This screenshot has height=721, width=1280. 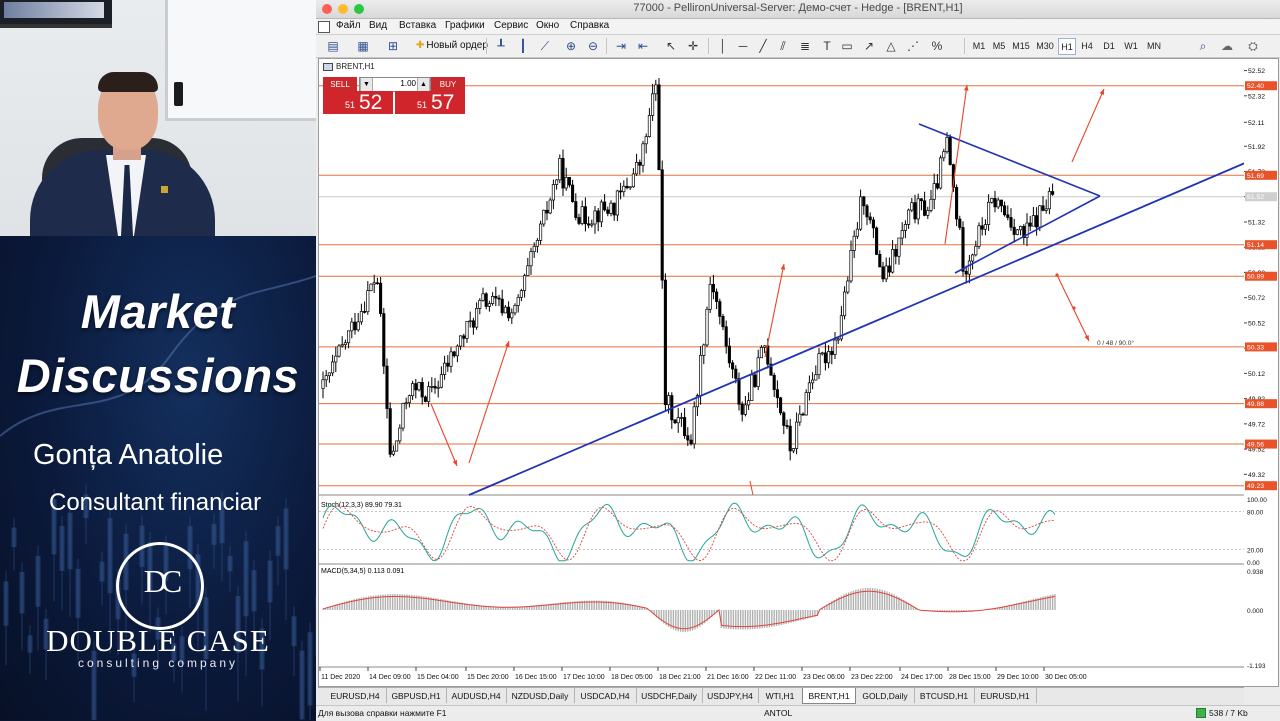 I want to click on timeframe-h1: H1, so click(x=1067, y=46).